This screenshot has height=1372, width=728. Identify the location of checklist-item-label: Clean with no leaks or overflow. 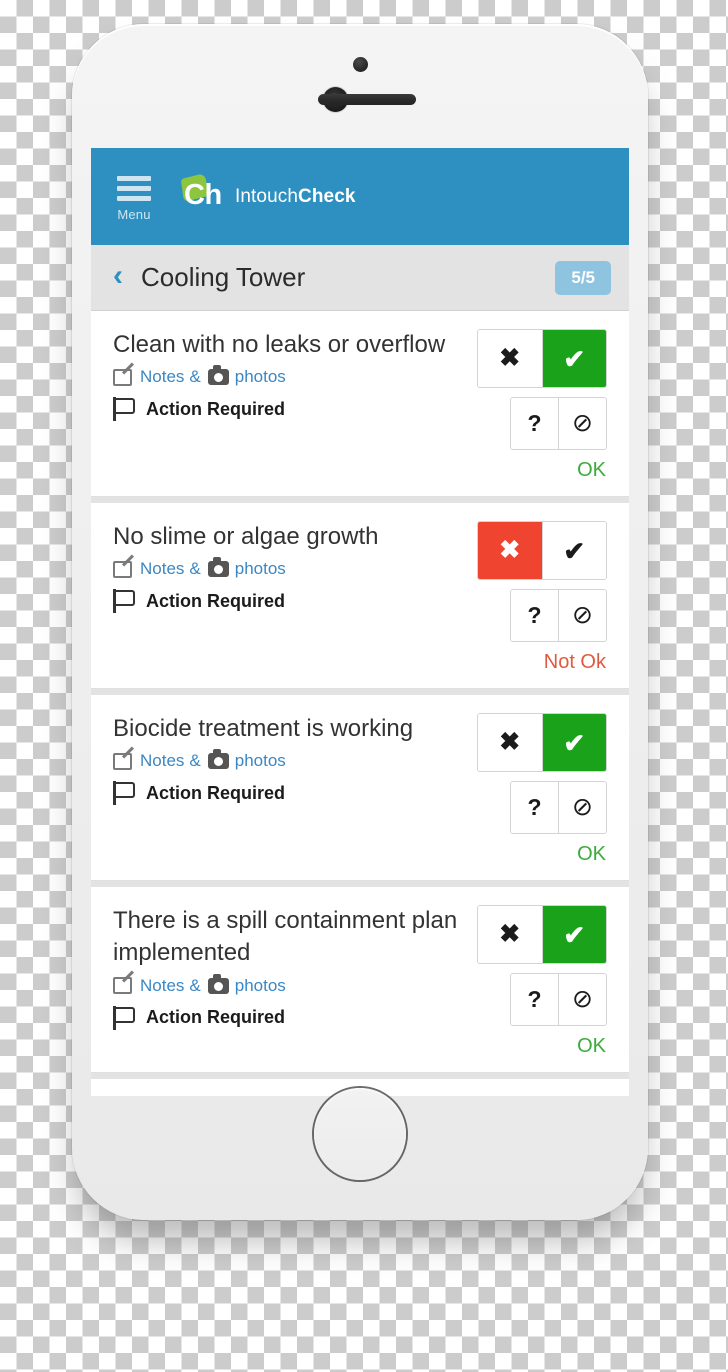
(279, 344).